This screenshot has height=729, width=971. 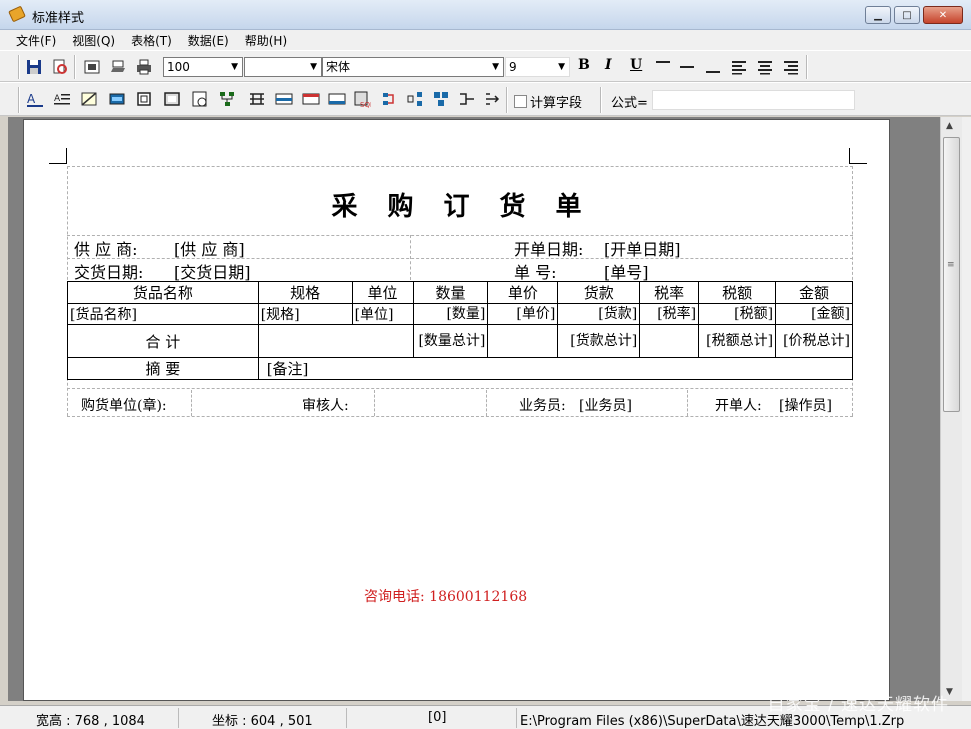 I want to click on field-cell: [单价], so click(x=523, y=314).